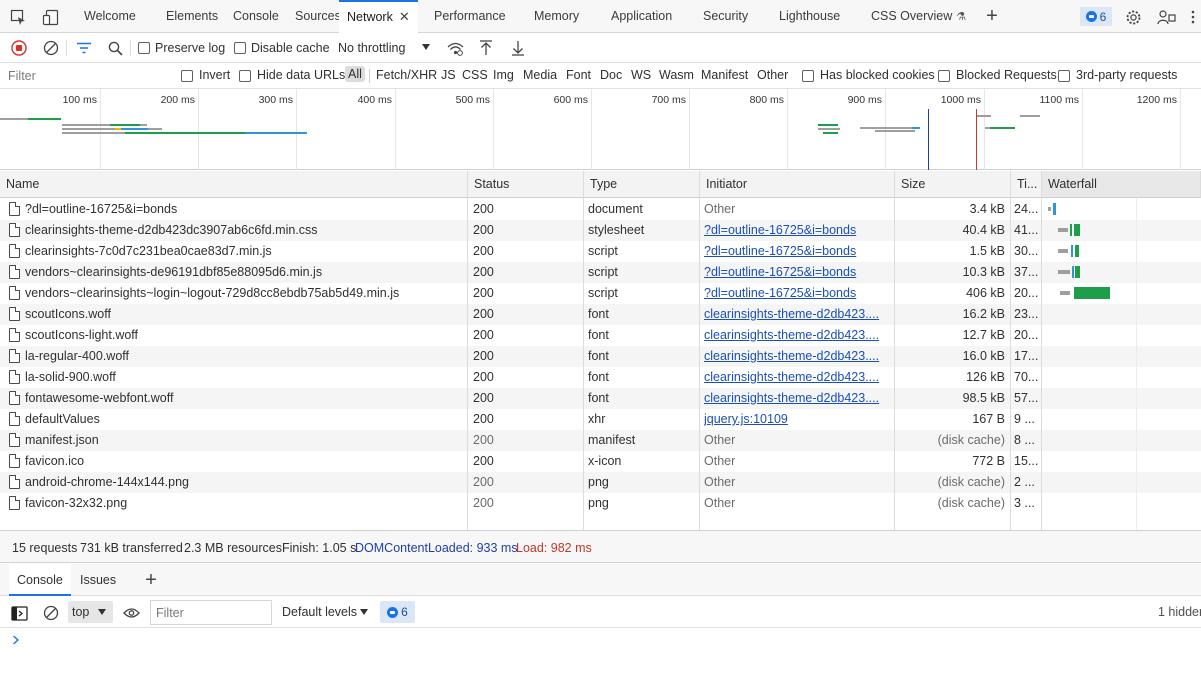  Describe the element at coordinates (724, 75) in the screenshot. I see `type-filter-manifest: Manifest` at that location.